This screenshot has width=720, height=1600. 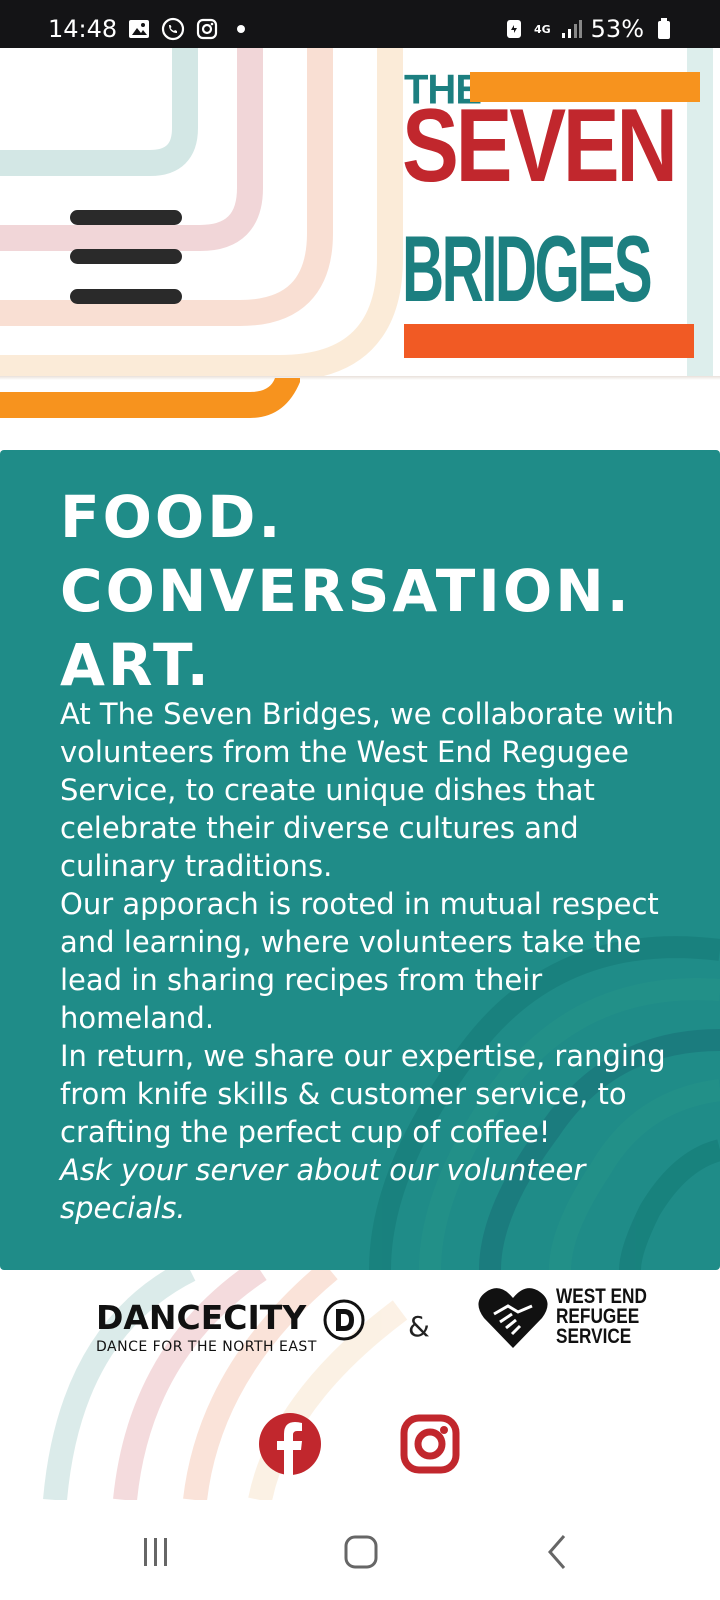 I want to click on wers-line-1: WEST END, so click(x=601, y=1296).